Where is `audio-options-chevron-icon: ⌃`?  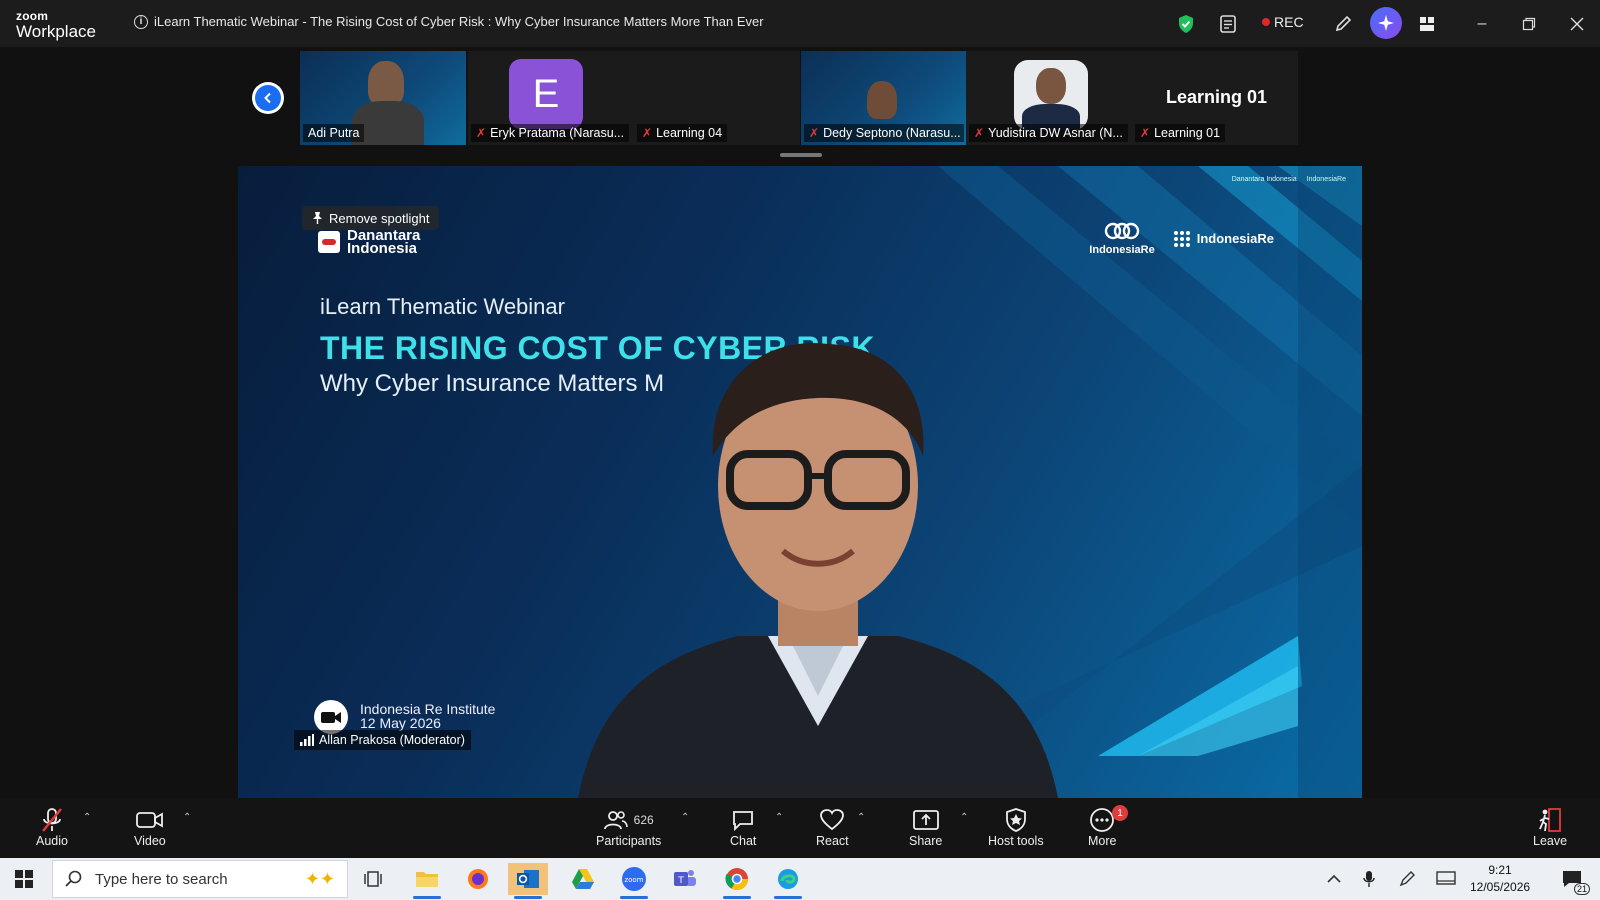 audio-options-chevron-icon: ⌃ is located at coordinates (87, 817).